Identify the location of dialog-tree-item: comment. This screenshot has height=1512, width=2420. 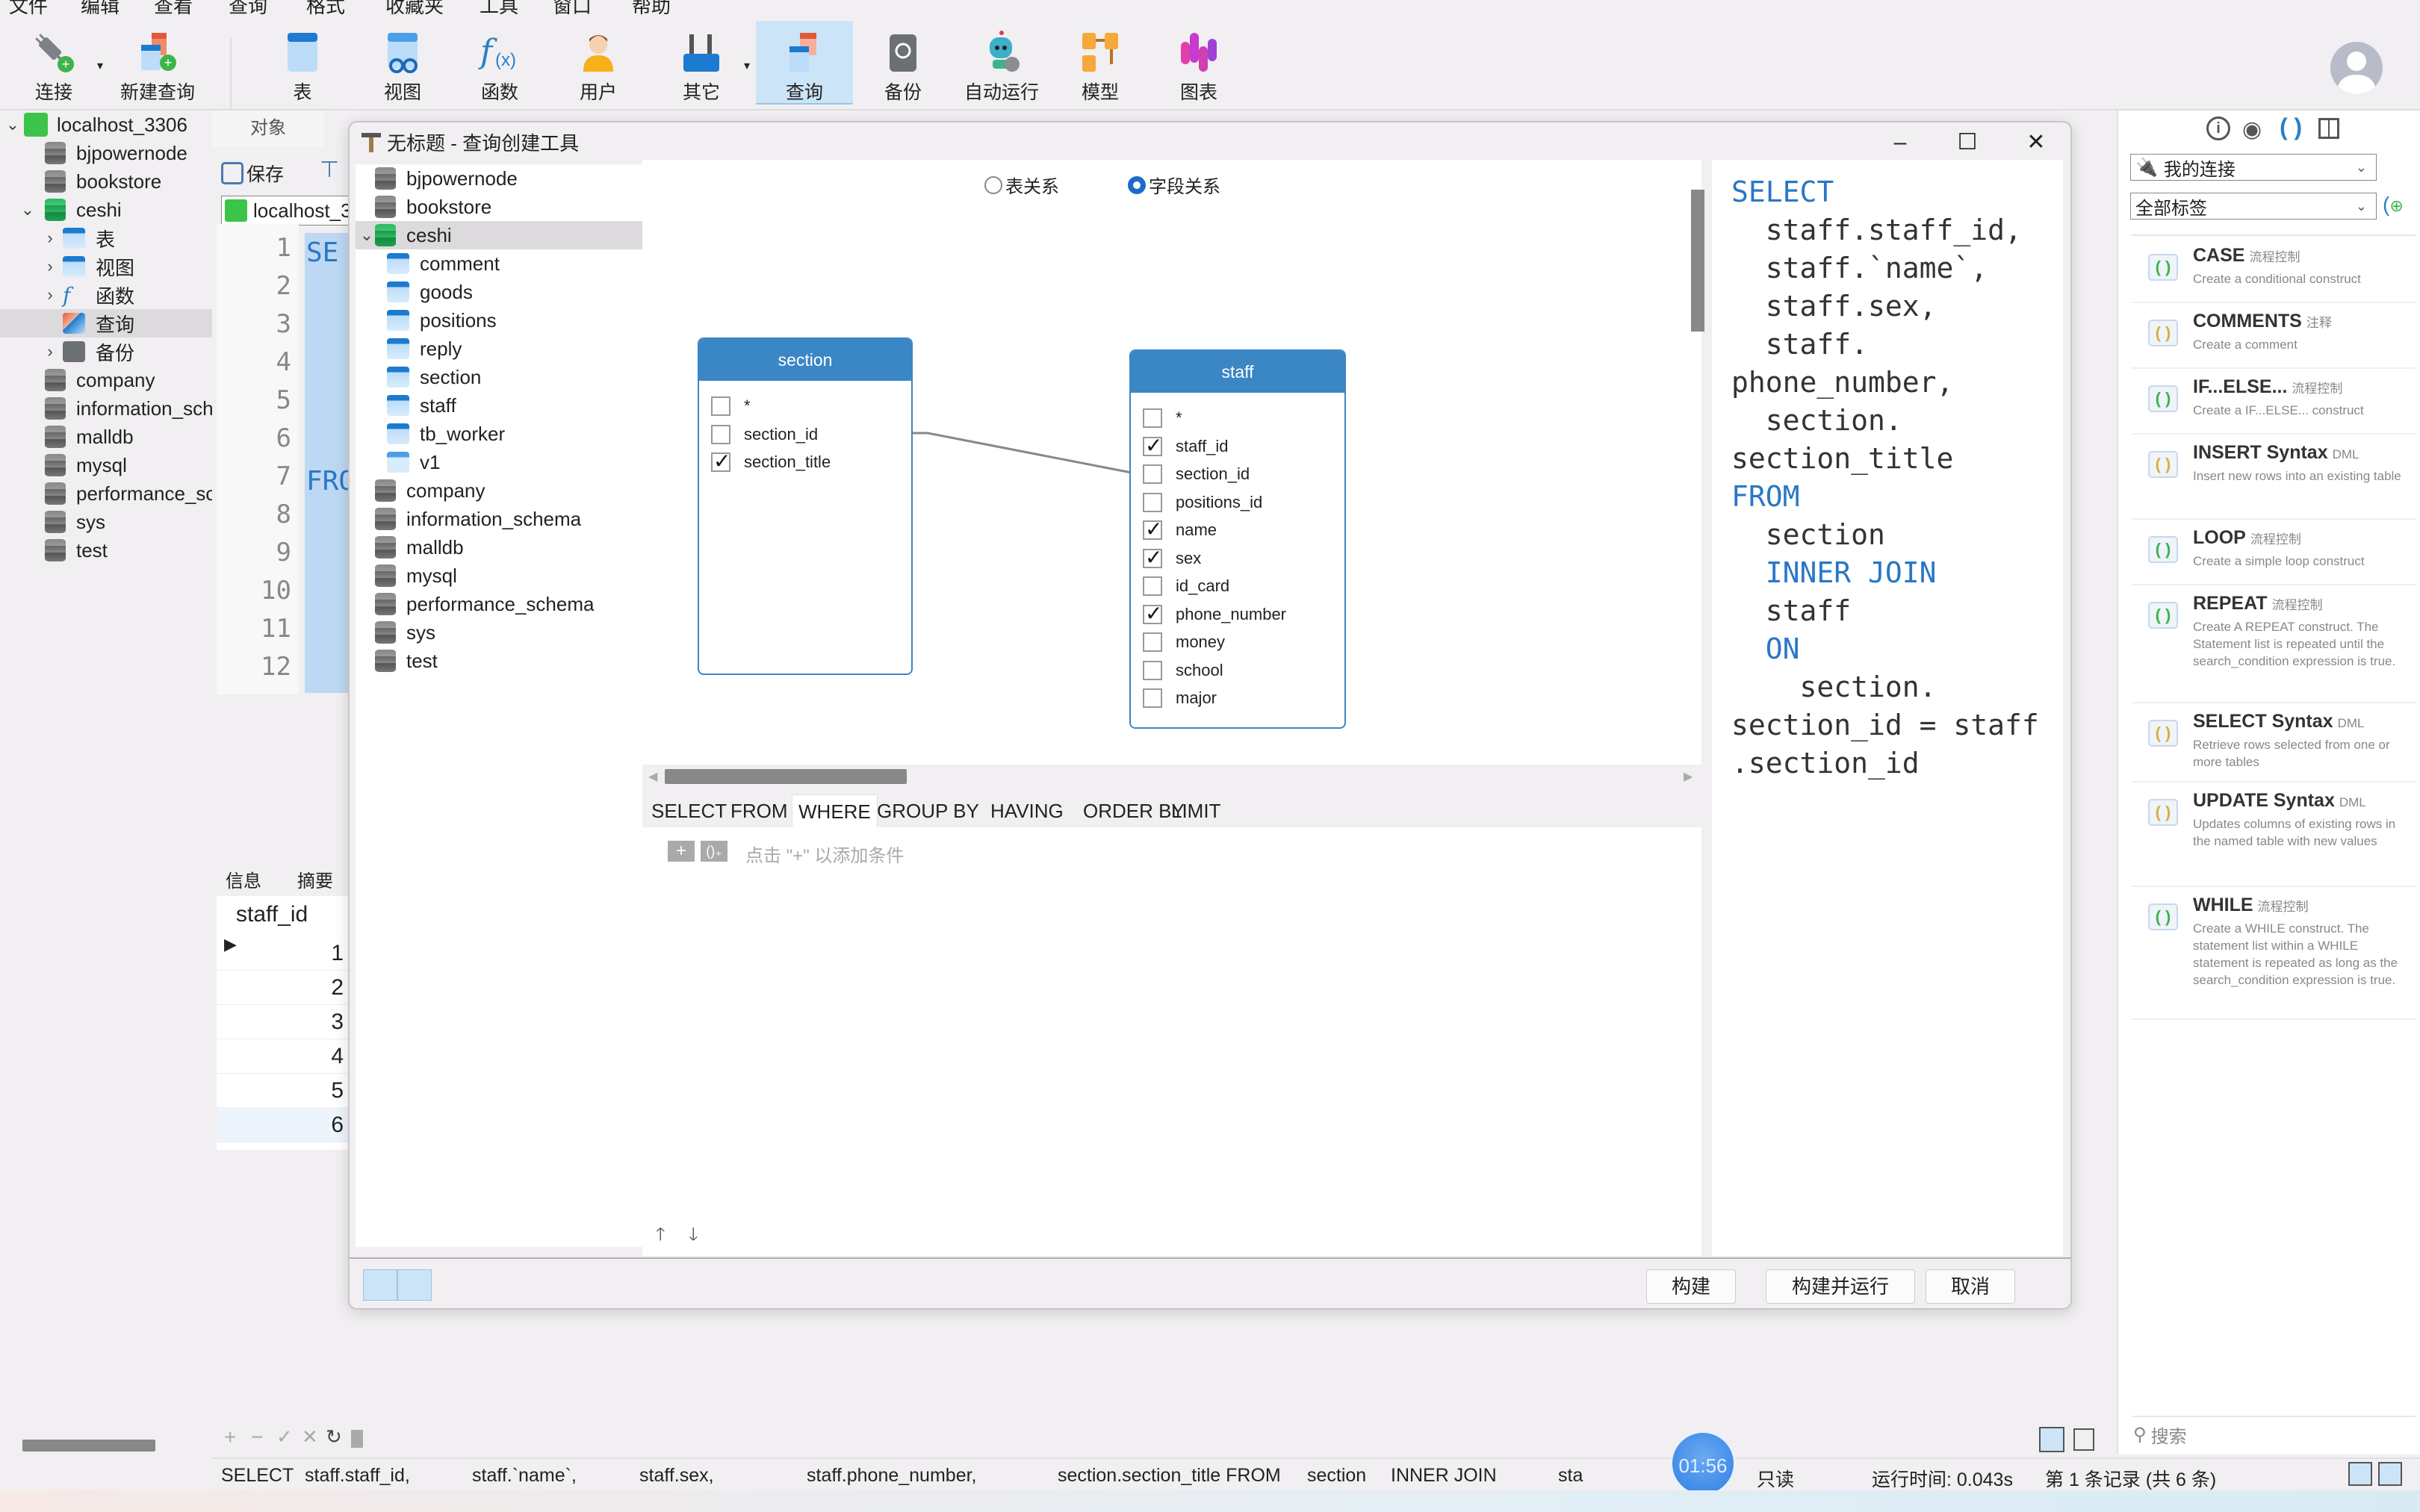
(499, 263).